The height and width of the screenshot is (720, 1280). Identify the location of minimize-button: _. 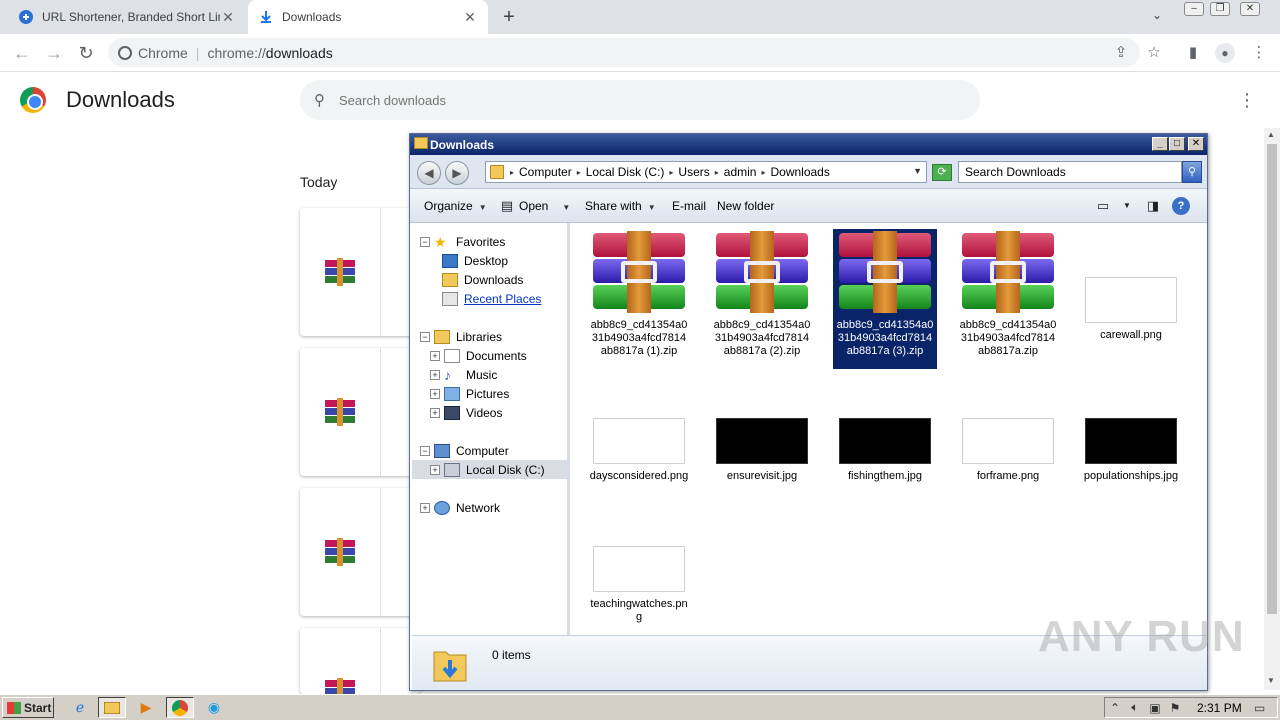
(1160, 144).